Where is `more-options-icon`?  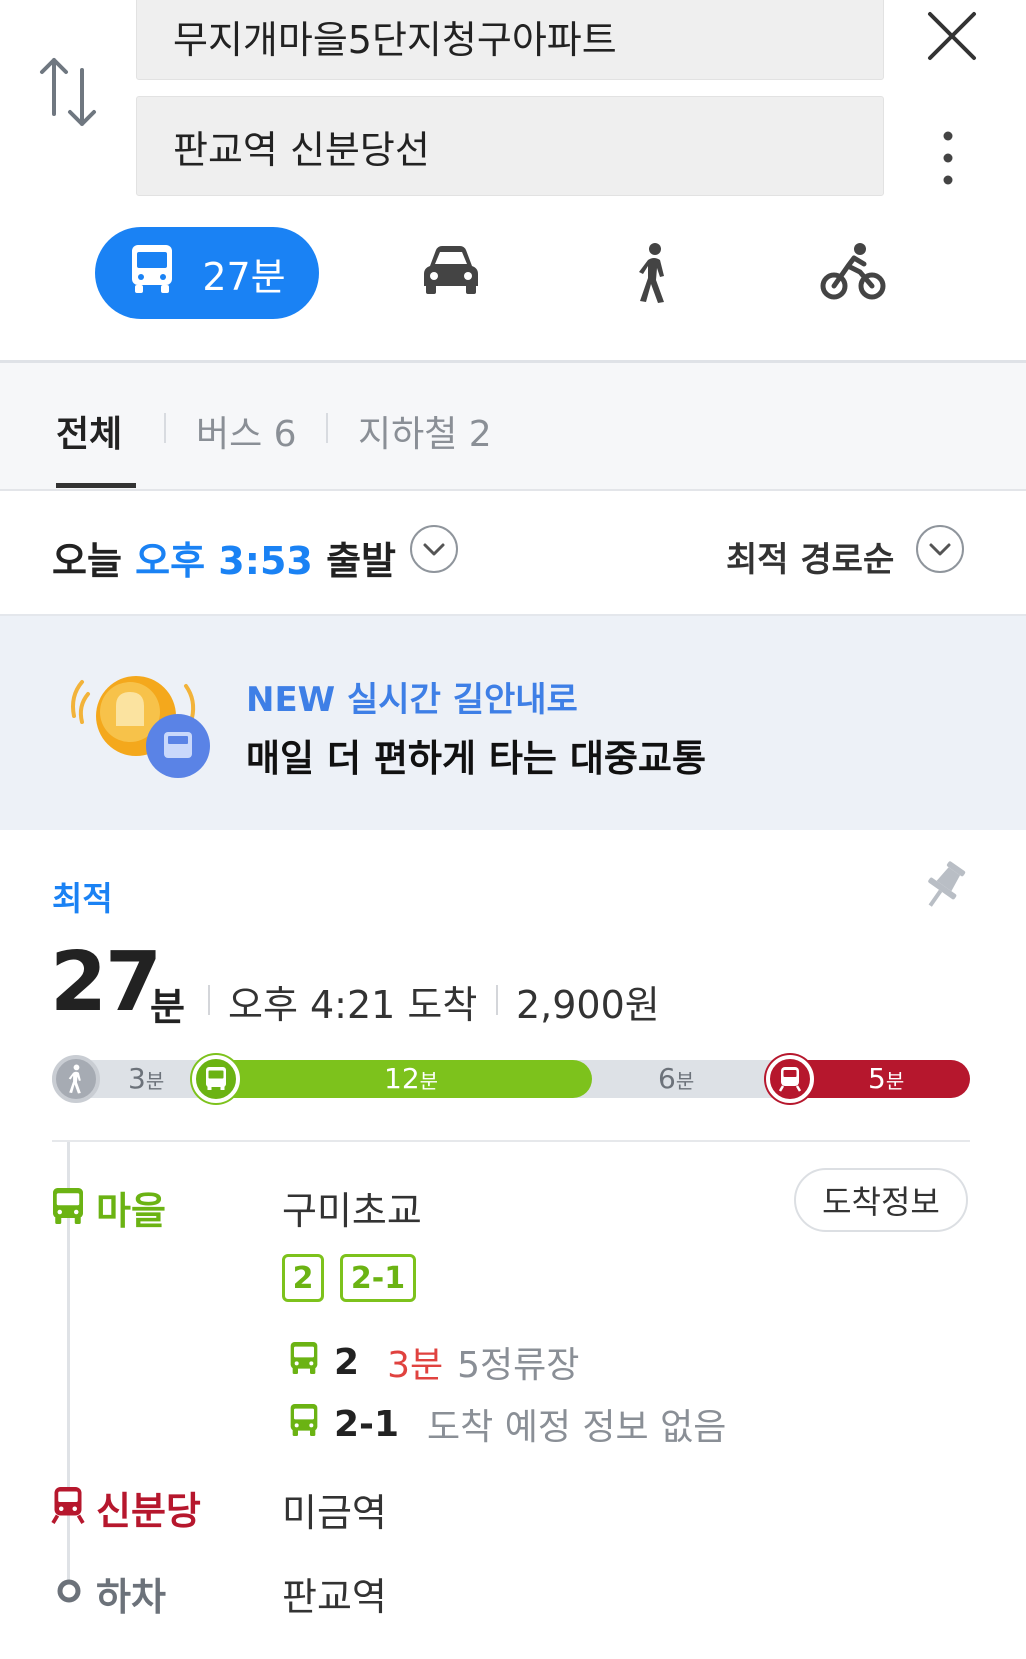
more-options-icon is located at coordinates (948, 158).